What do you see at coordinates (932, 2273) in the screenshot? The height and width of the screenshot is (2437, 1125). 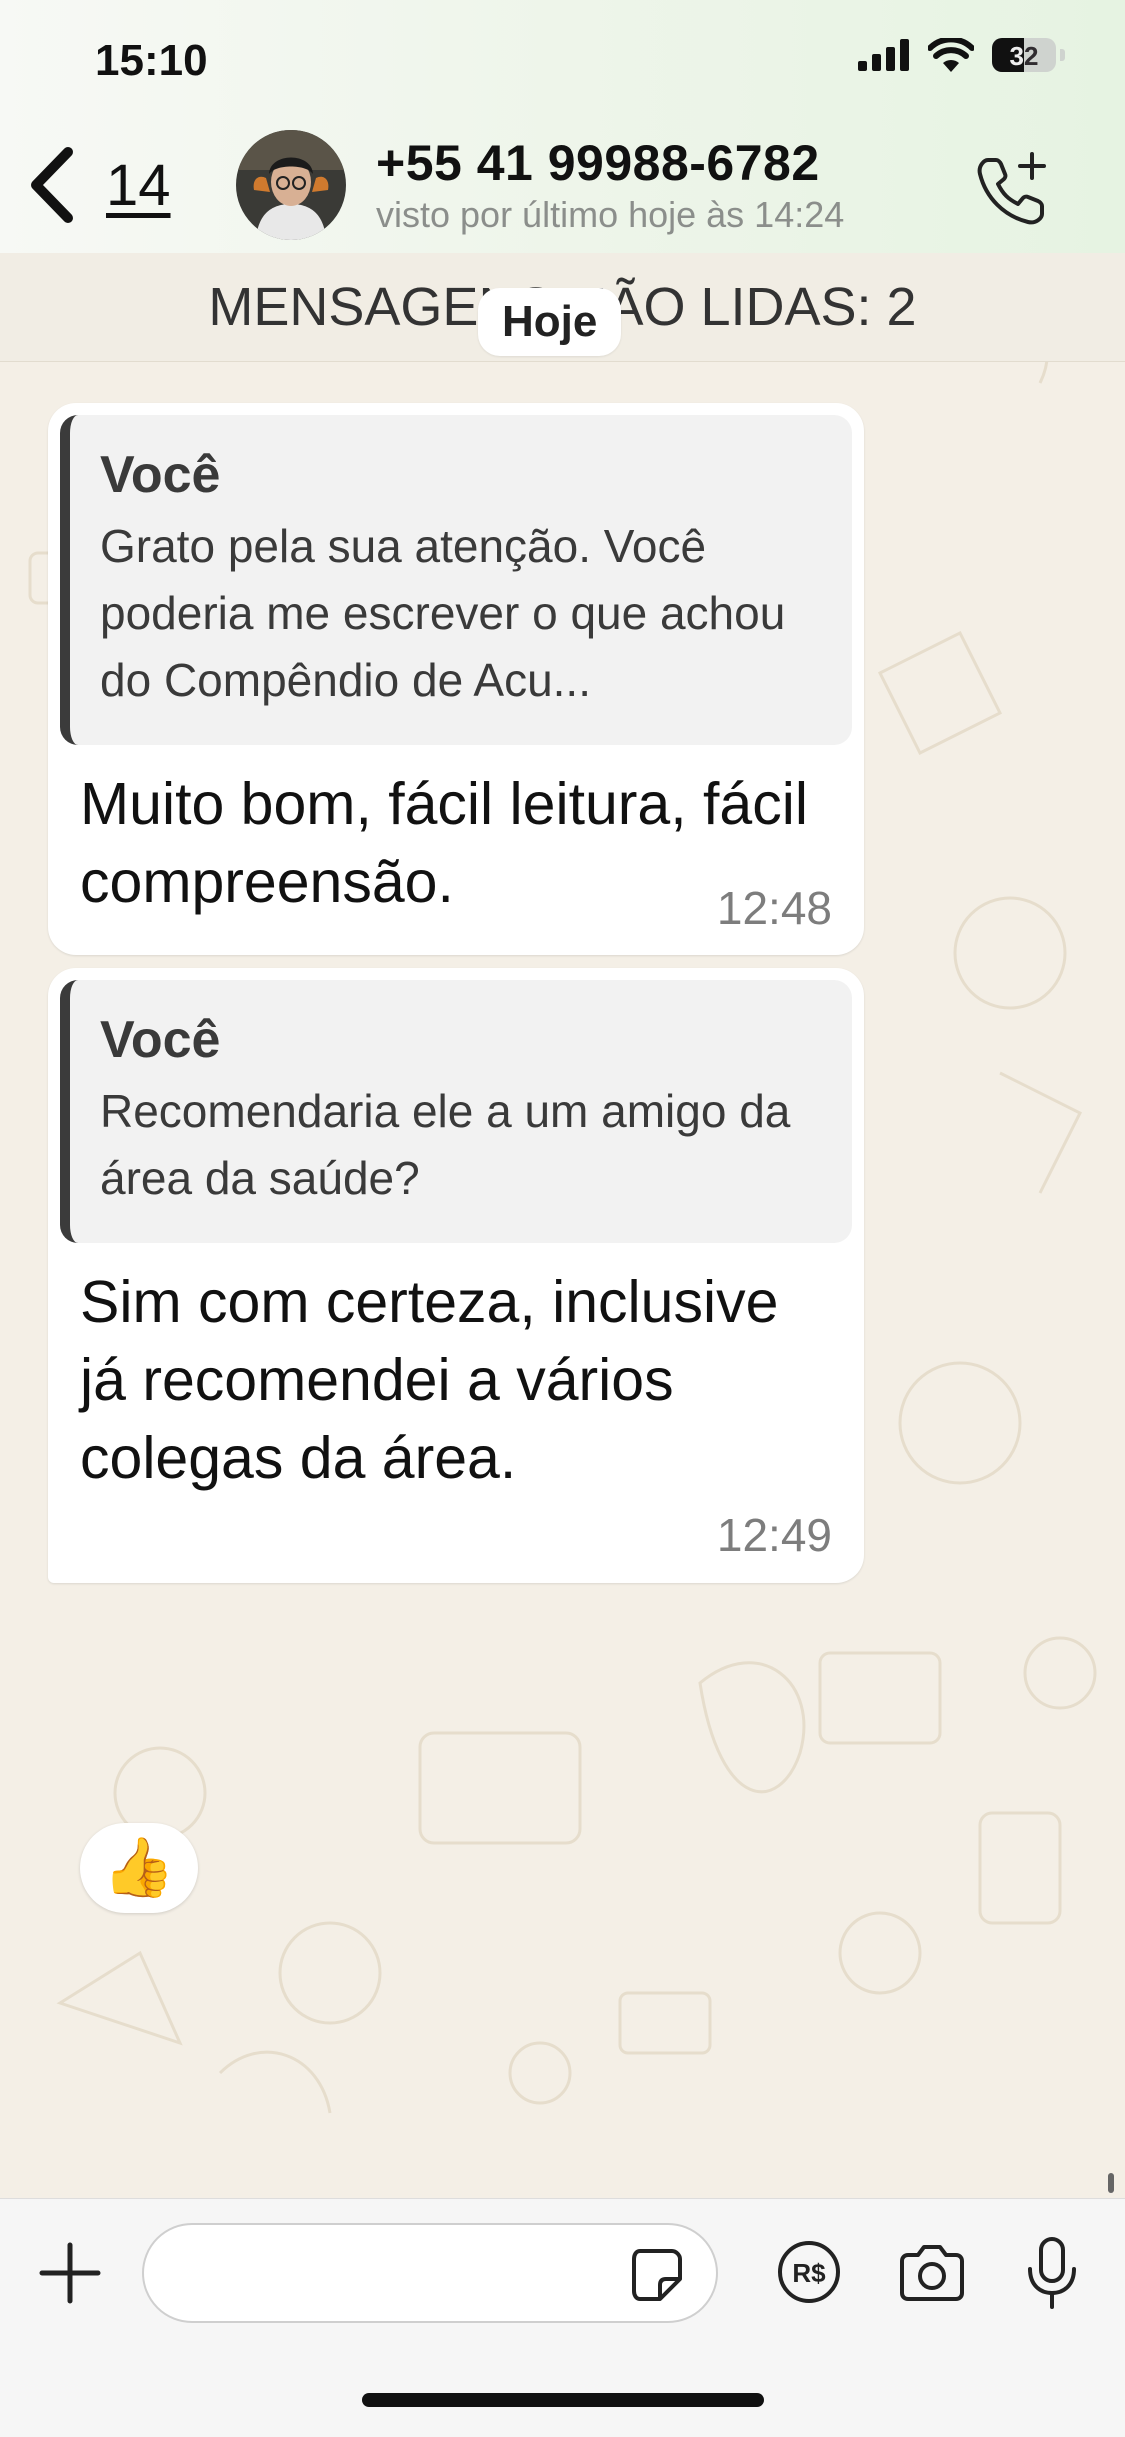 I see `camera-icon` at bounding box center [932, 2273].